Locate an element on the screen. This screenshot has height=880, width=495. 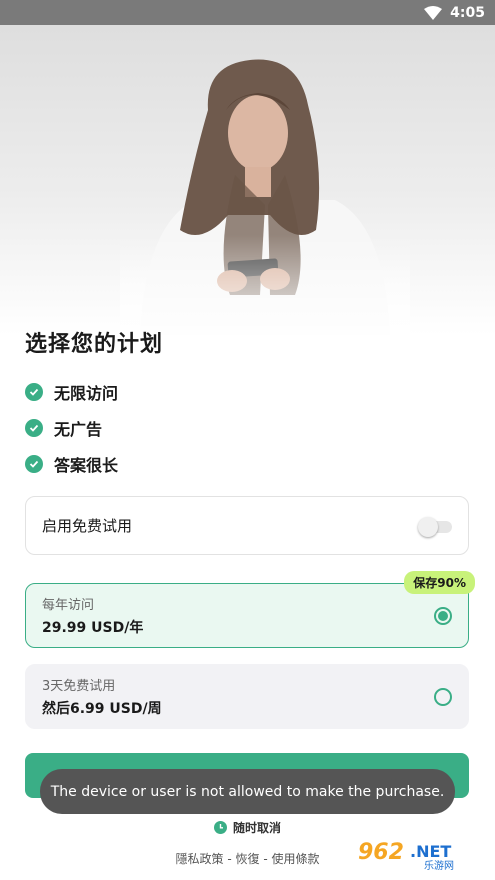
plan-price: 29.99 USD/年 is located at coordinates (93, 628).